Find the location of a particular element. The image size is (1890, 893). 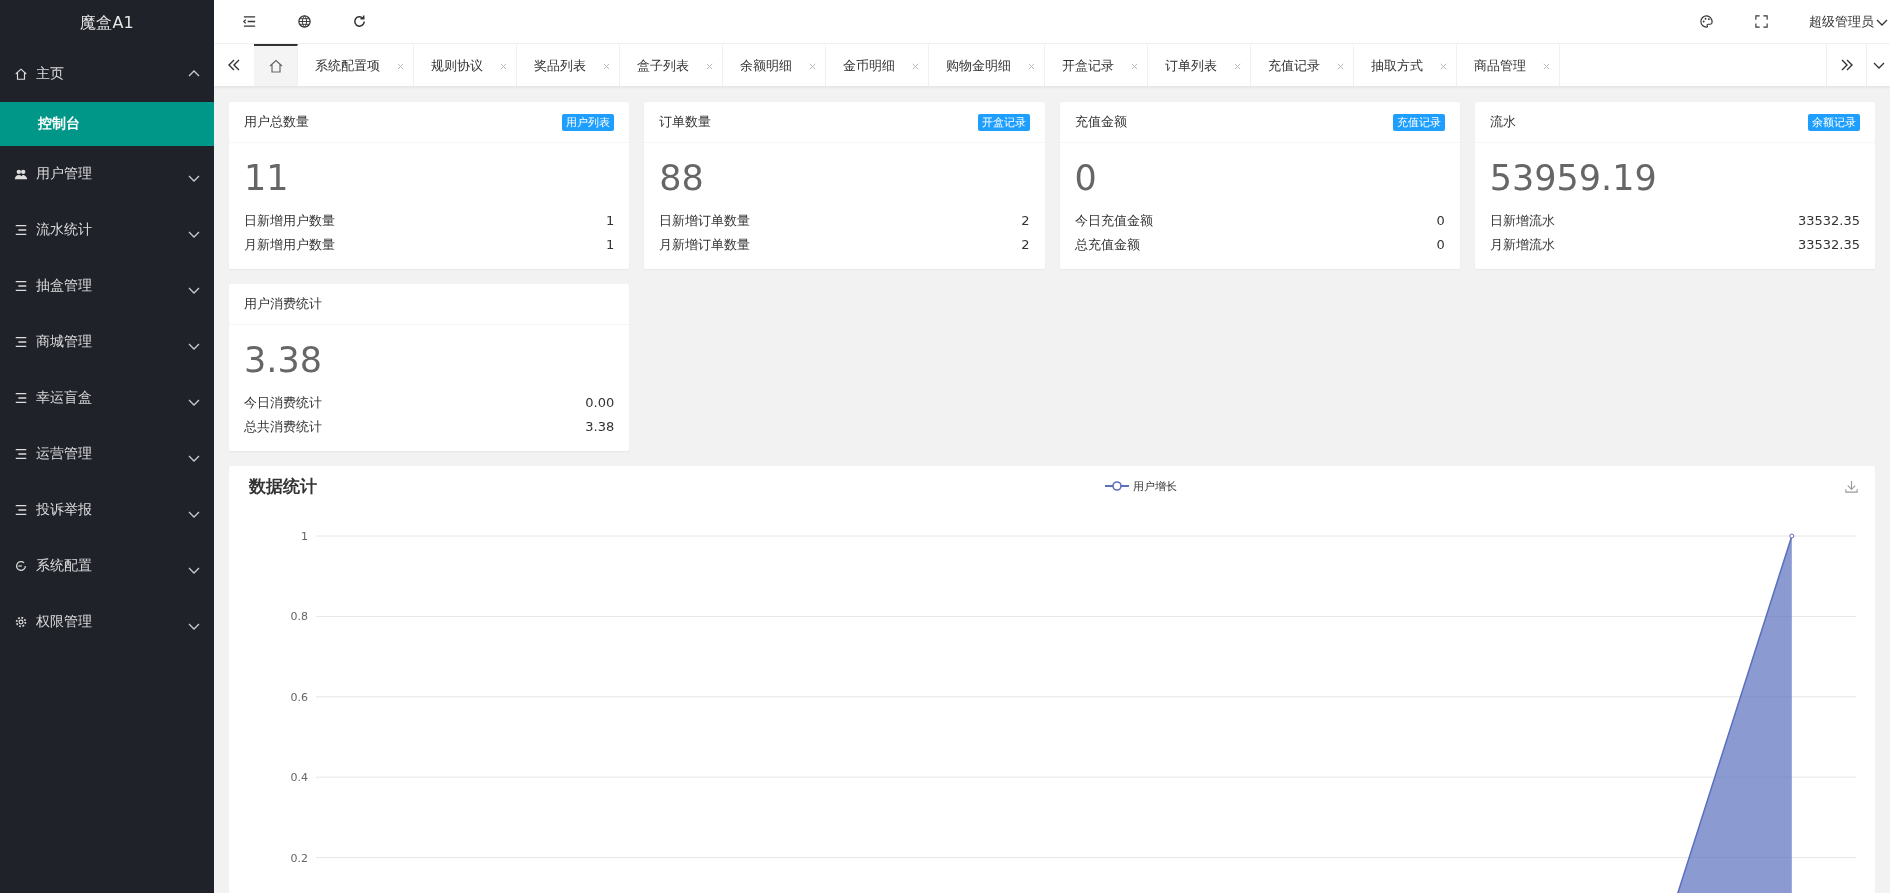

palette-icon is located at coordinates (1706, 21).